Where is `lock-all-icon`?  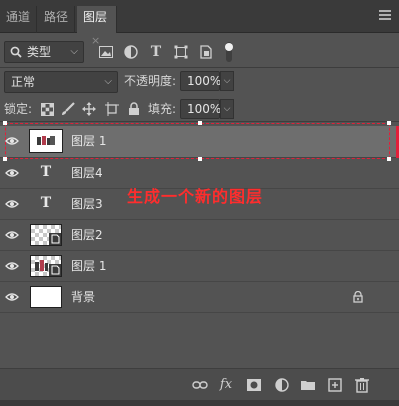 lock-all-icon is located at coordinates (134, 109).